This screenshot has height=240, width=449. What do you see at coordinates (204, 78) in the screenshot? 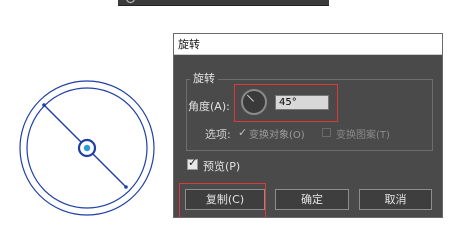
I see `group-title: 旋转` at bounding box center [204, 78].